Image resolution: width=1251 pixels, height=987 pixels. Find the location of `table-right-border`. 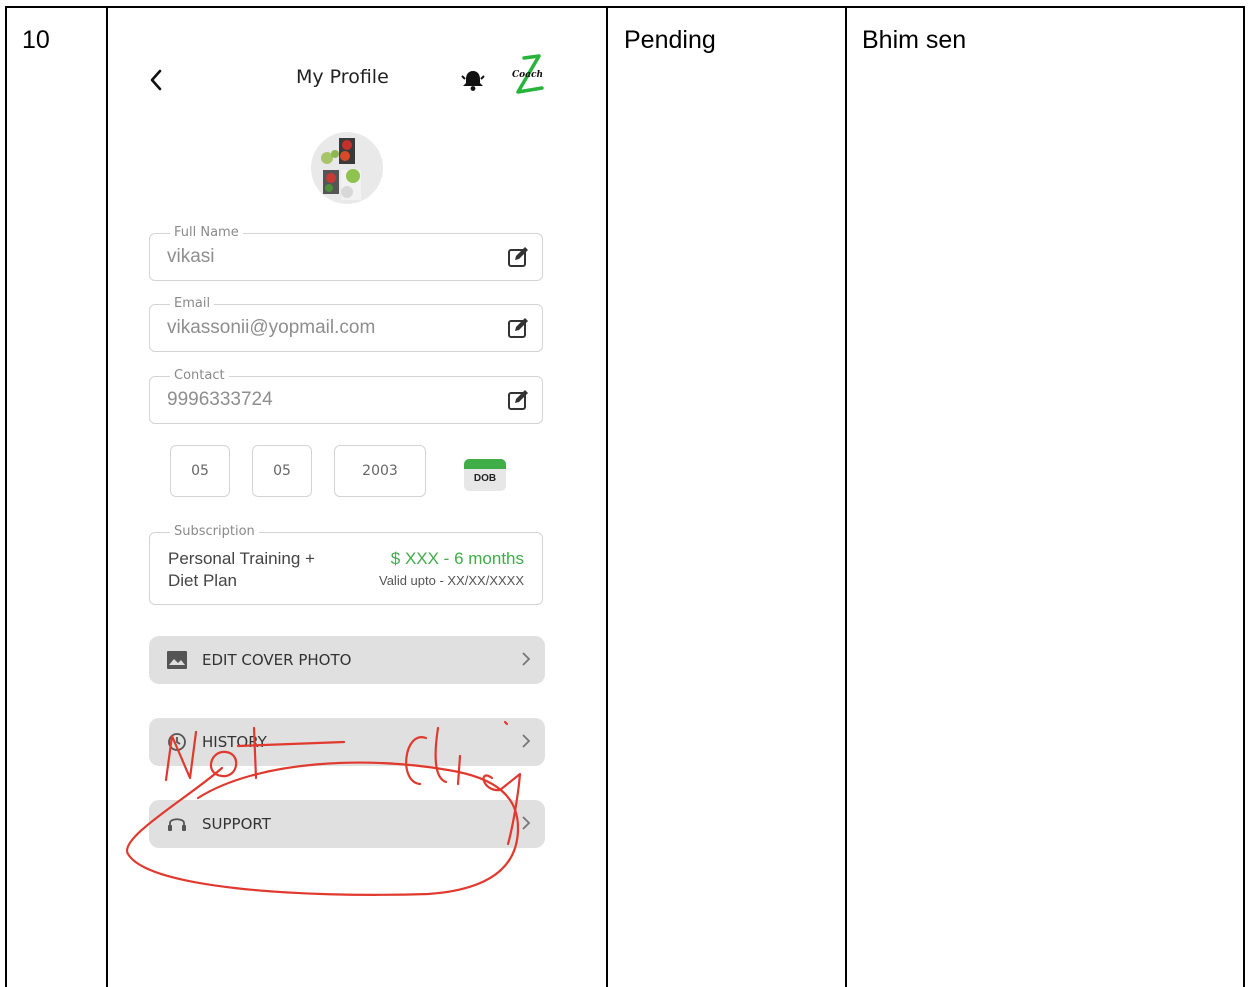

table-right-border is located at coordinates (1244, 496).